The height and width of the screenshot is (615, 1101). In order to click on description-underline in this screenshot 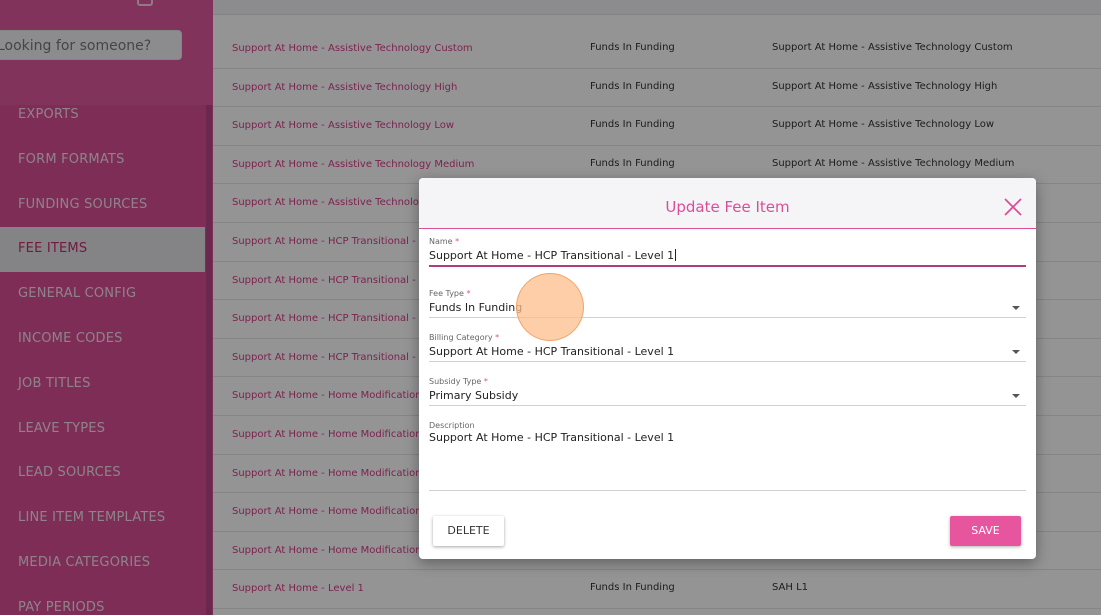, I will do `click(727, 490)`.